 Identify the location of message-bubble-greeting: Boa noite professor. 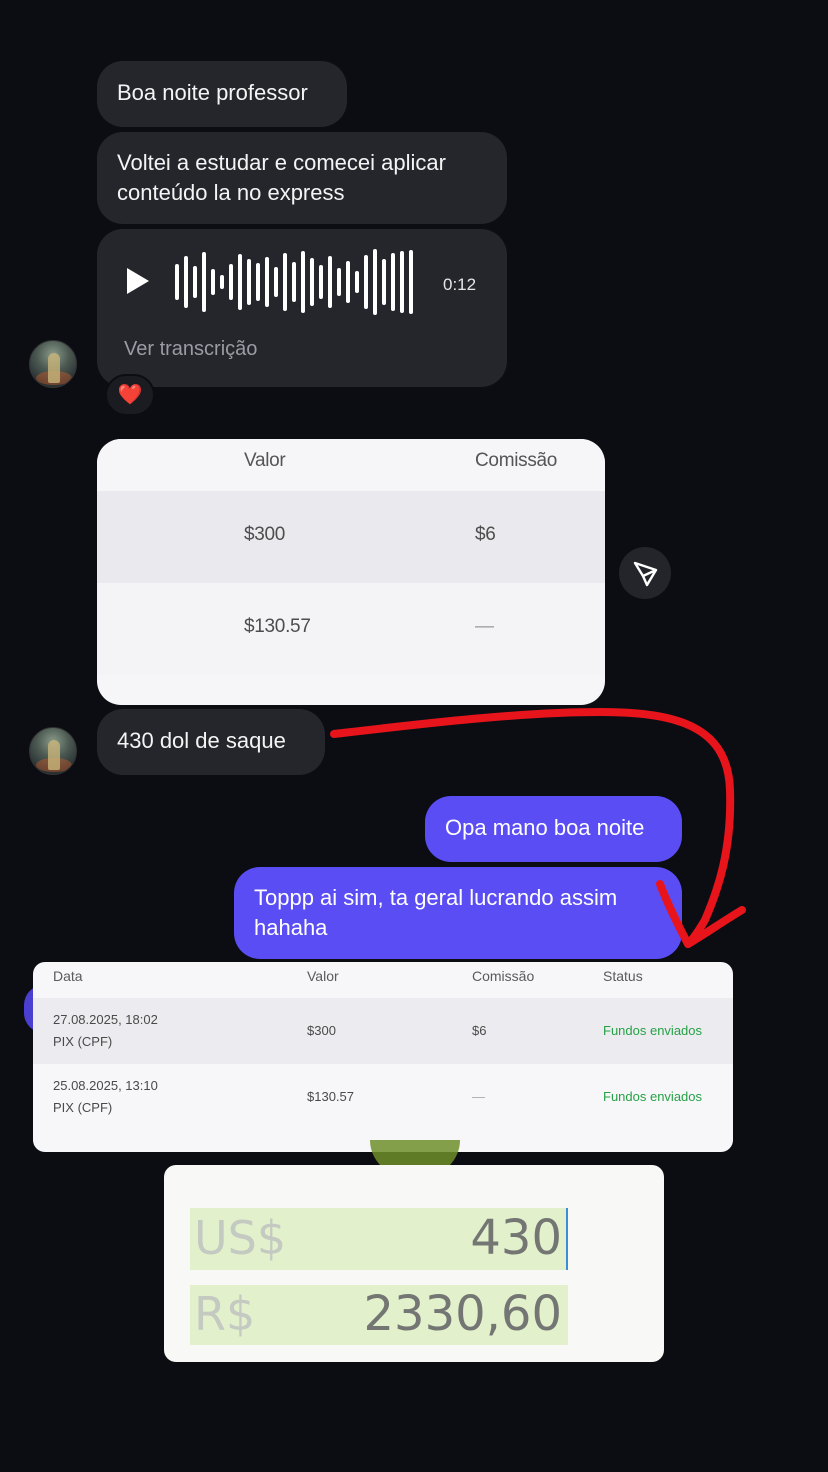
(222, 94).